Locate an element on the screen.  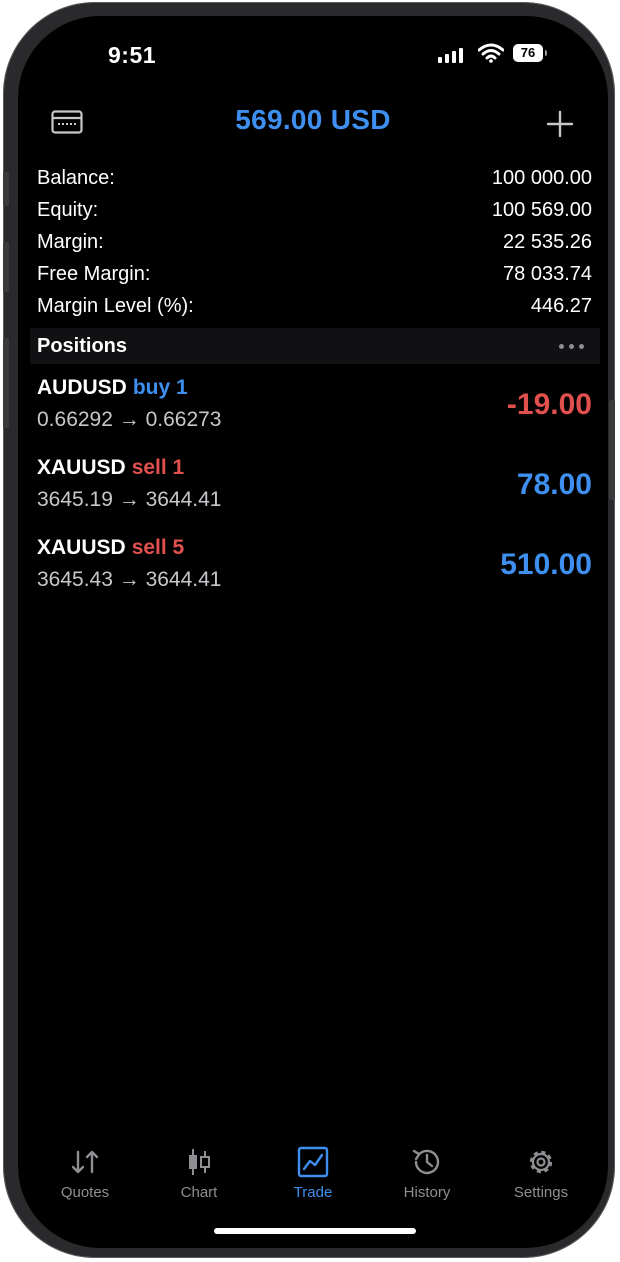
tab-label: Chart is located at coordinates (199, 1192).